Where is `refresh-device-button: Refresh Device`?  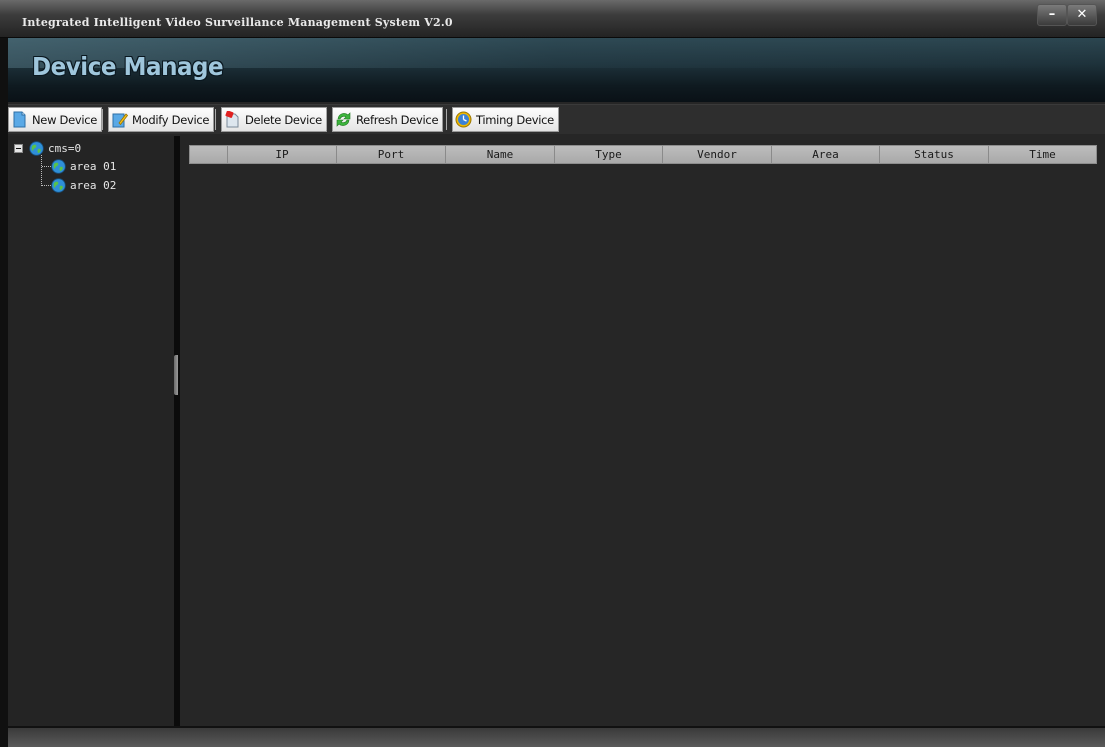
refresh-device-button: Refresh Device is located at coordinates (388, 119).